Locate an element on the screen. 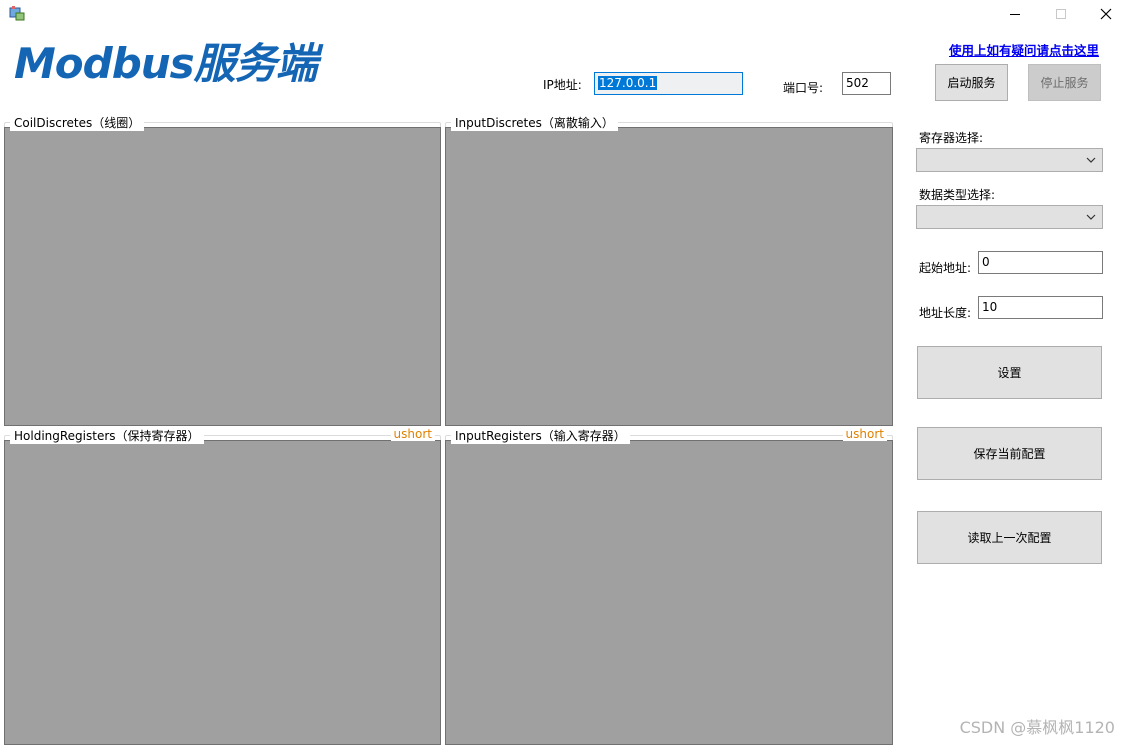  address-length-label: 地址长度: is located at coordinates (945, 313).